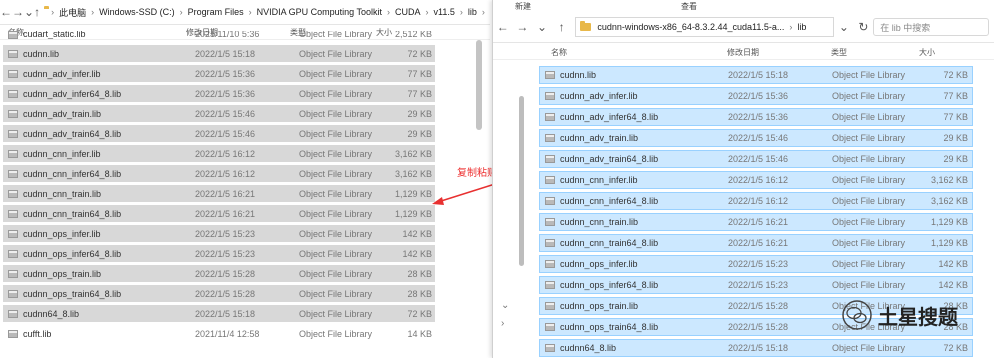  Describe the element at coordinates (72, 173) in the screenshot. I see `file-name: cudnn_cnn_infer64_8.lib` at that location.